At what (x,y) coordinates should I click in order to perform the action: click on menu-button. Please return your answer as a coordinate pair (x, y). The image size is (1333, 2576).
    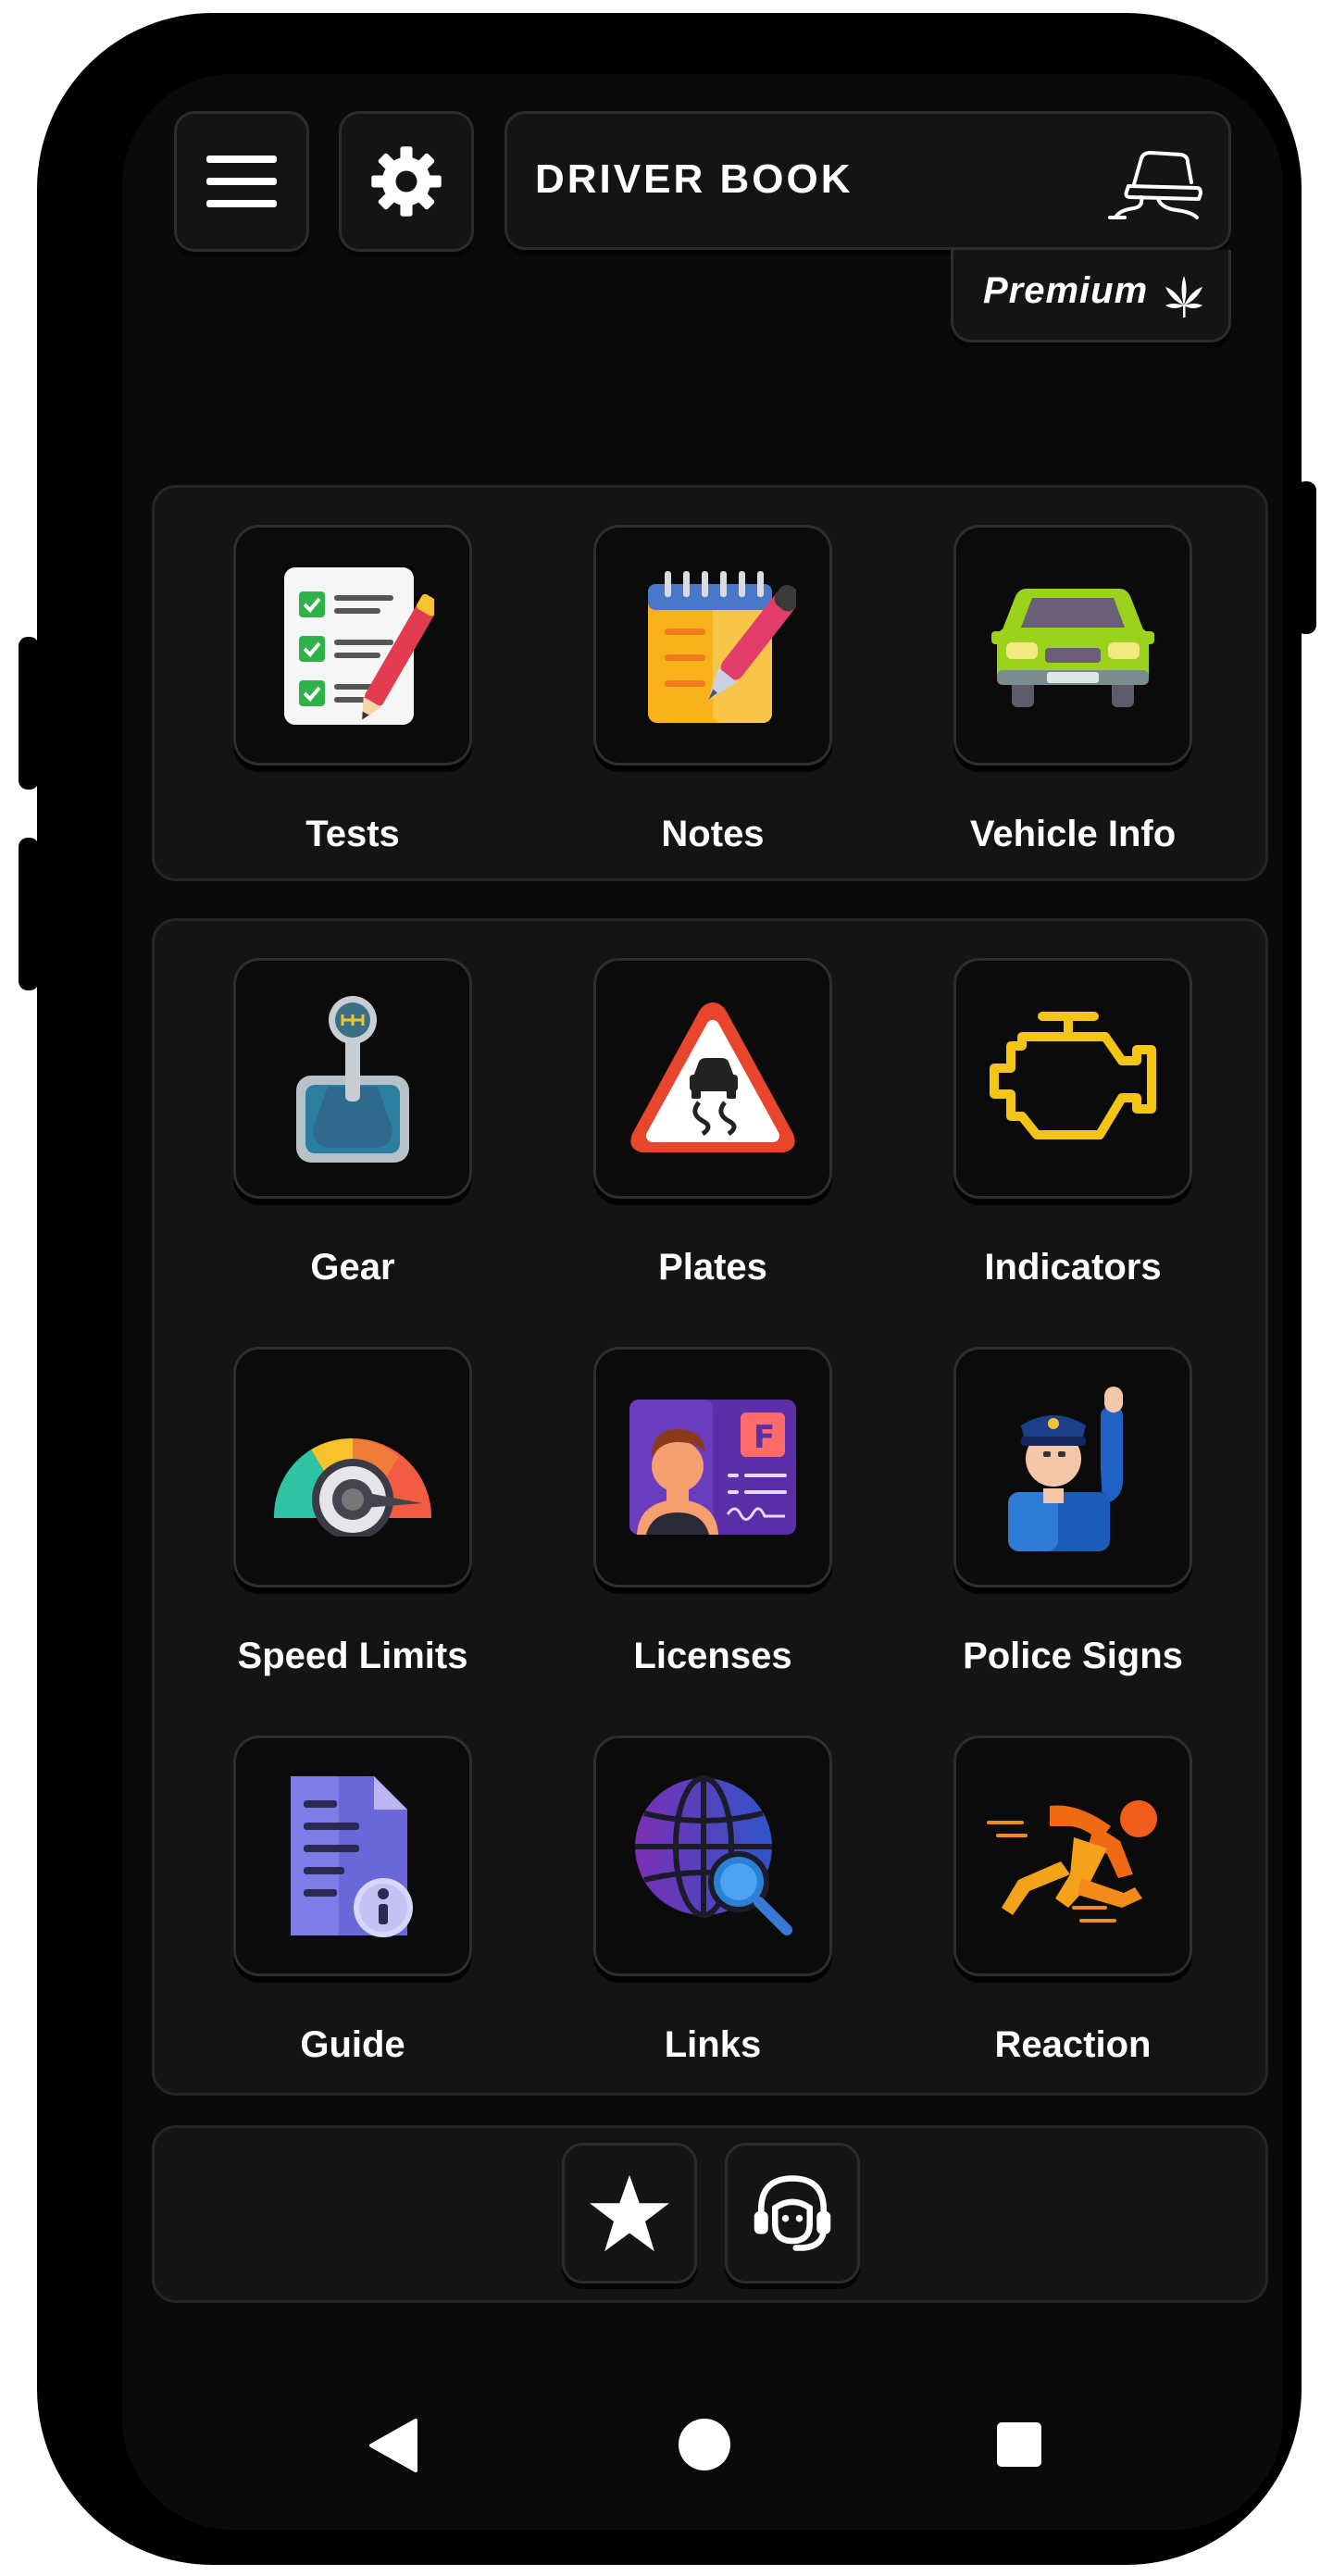
    Looking at the image, I should click on (242, 181).